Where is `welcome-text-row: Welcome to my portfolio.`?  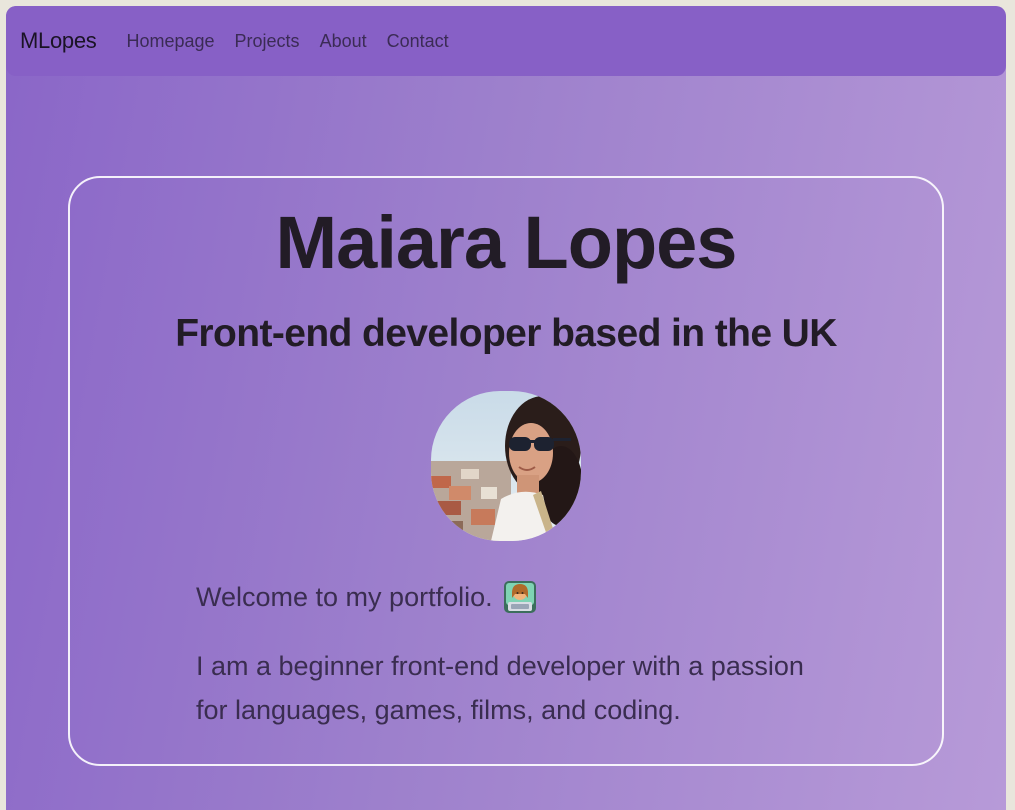 welcome-text-row: Welcome to my portfolio. is located at coordinates (366, 597).